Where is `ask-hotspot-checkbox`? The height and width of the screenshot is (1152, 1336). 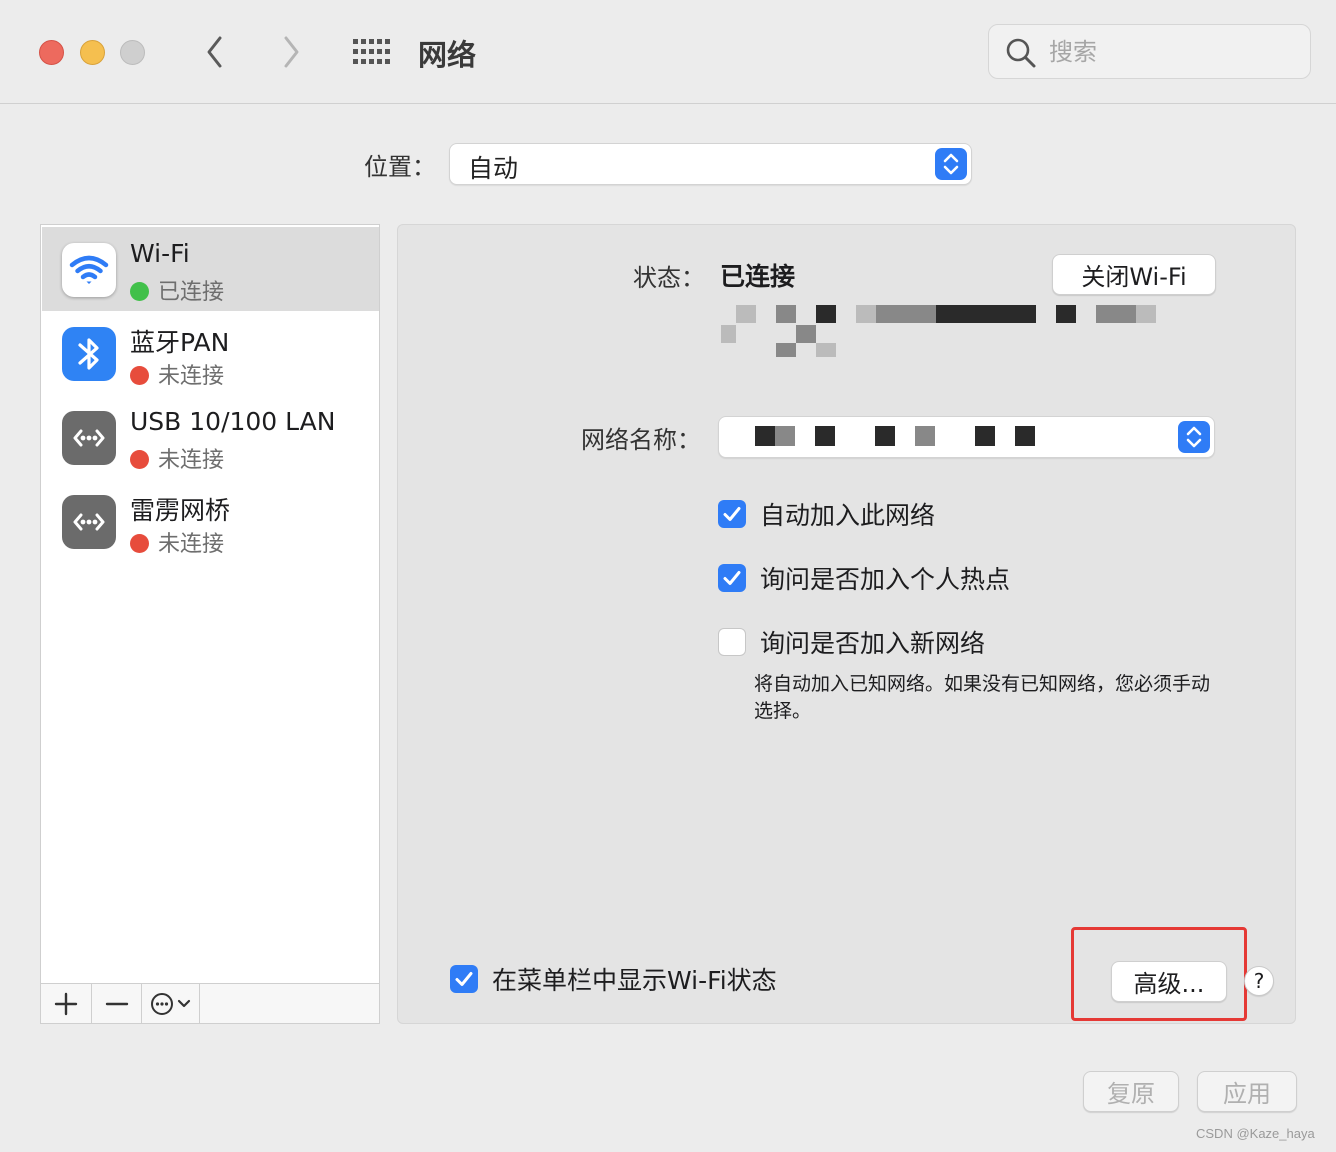 ask-hotspot-checkbox is located at coordinates (732, 578).